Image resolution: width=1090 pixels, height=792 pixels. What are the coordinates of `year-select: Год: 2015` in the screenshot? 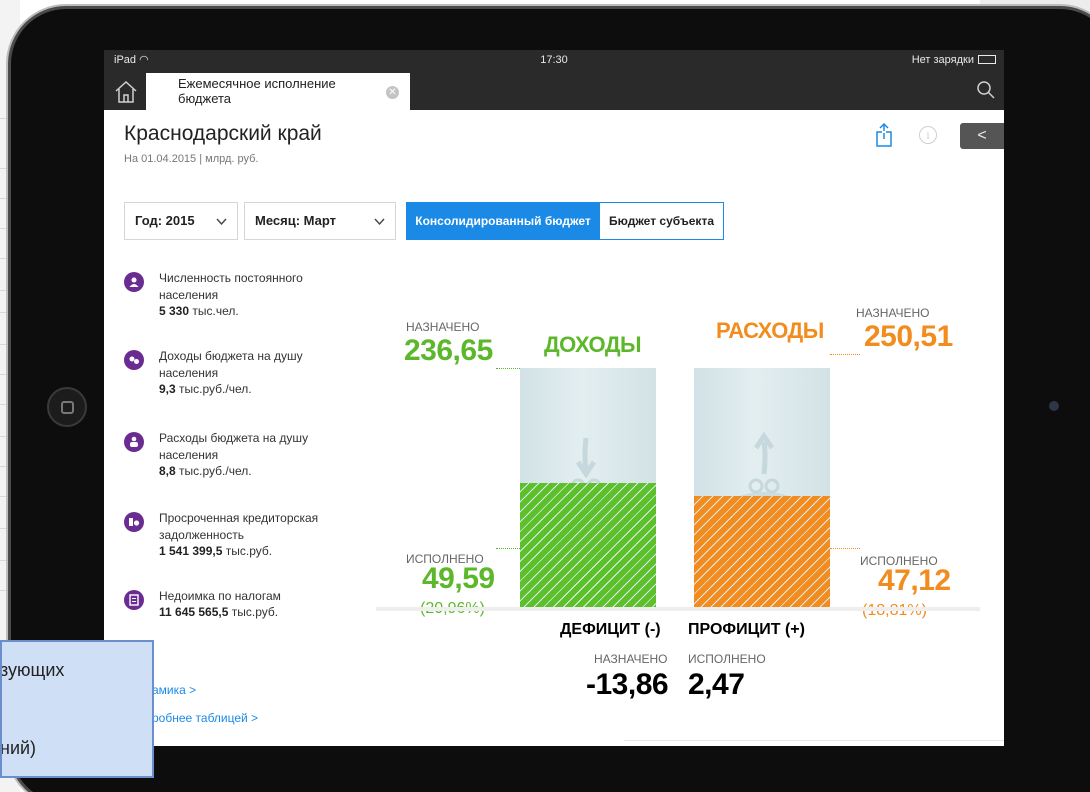 It's located at (181, 221).